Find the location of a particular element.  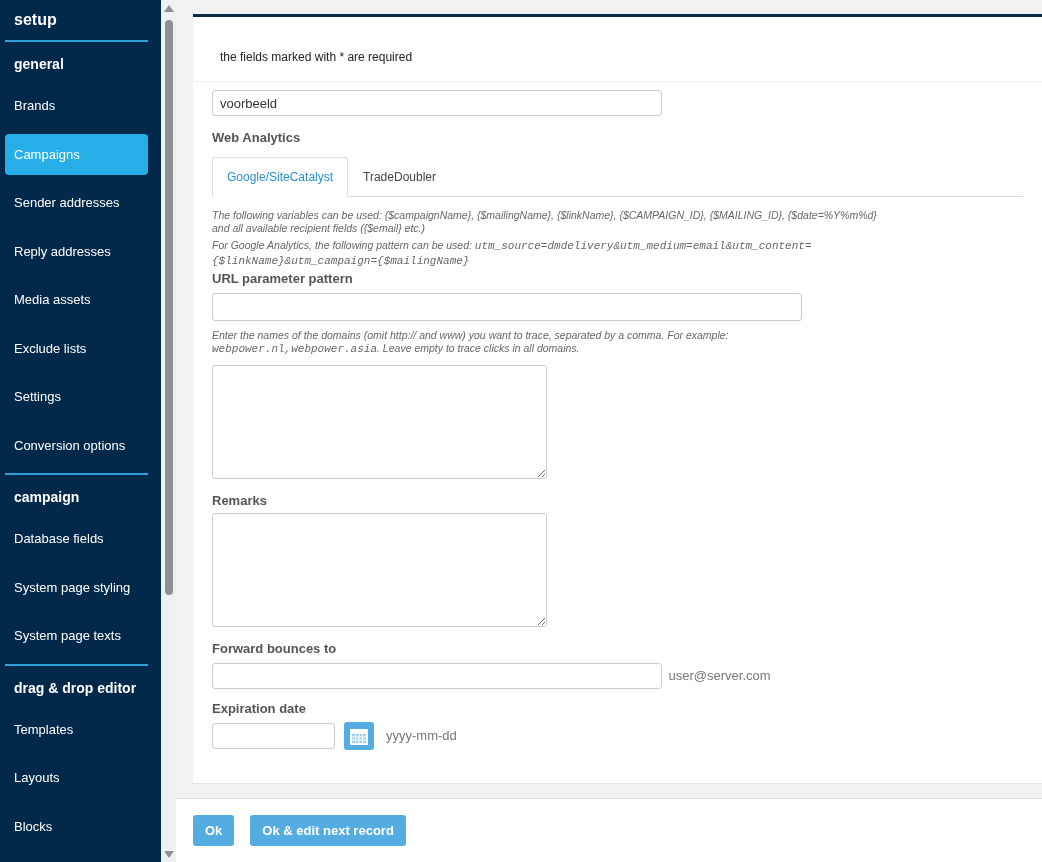

hint-text: The following variables can be used: {$campaignName}, {$mailingName}, {$linkName}, {$CAMPAIGN_ID}, {$MAILING_ID}, {$date=%Y%m%d} and all available recipient fields ({$email} etc.) is located at coordinates (545, 221).